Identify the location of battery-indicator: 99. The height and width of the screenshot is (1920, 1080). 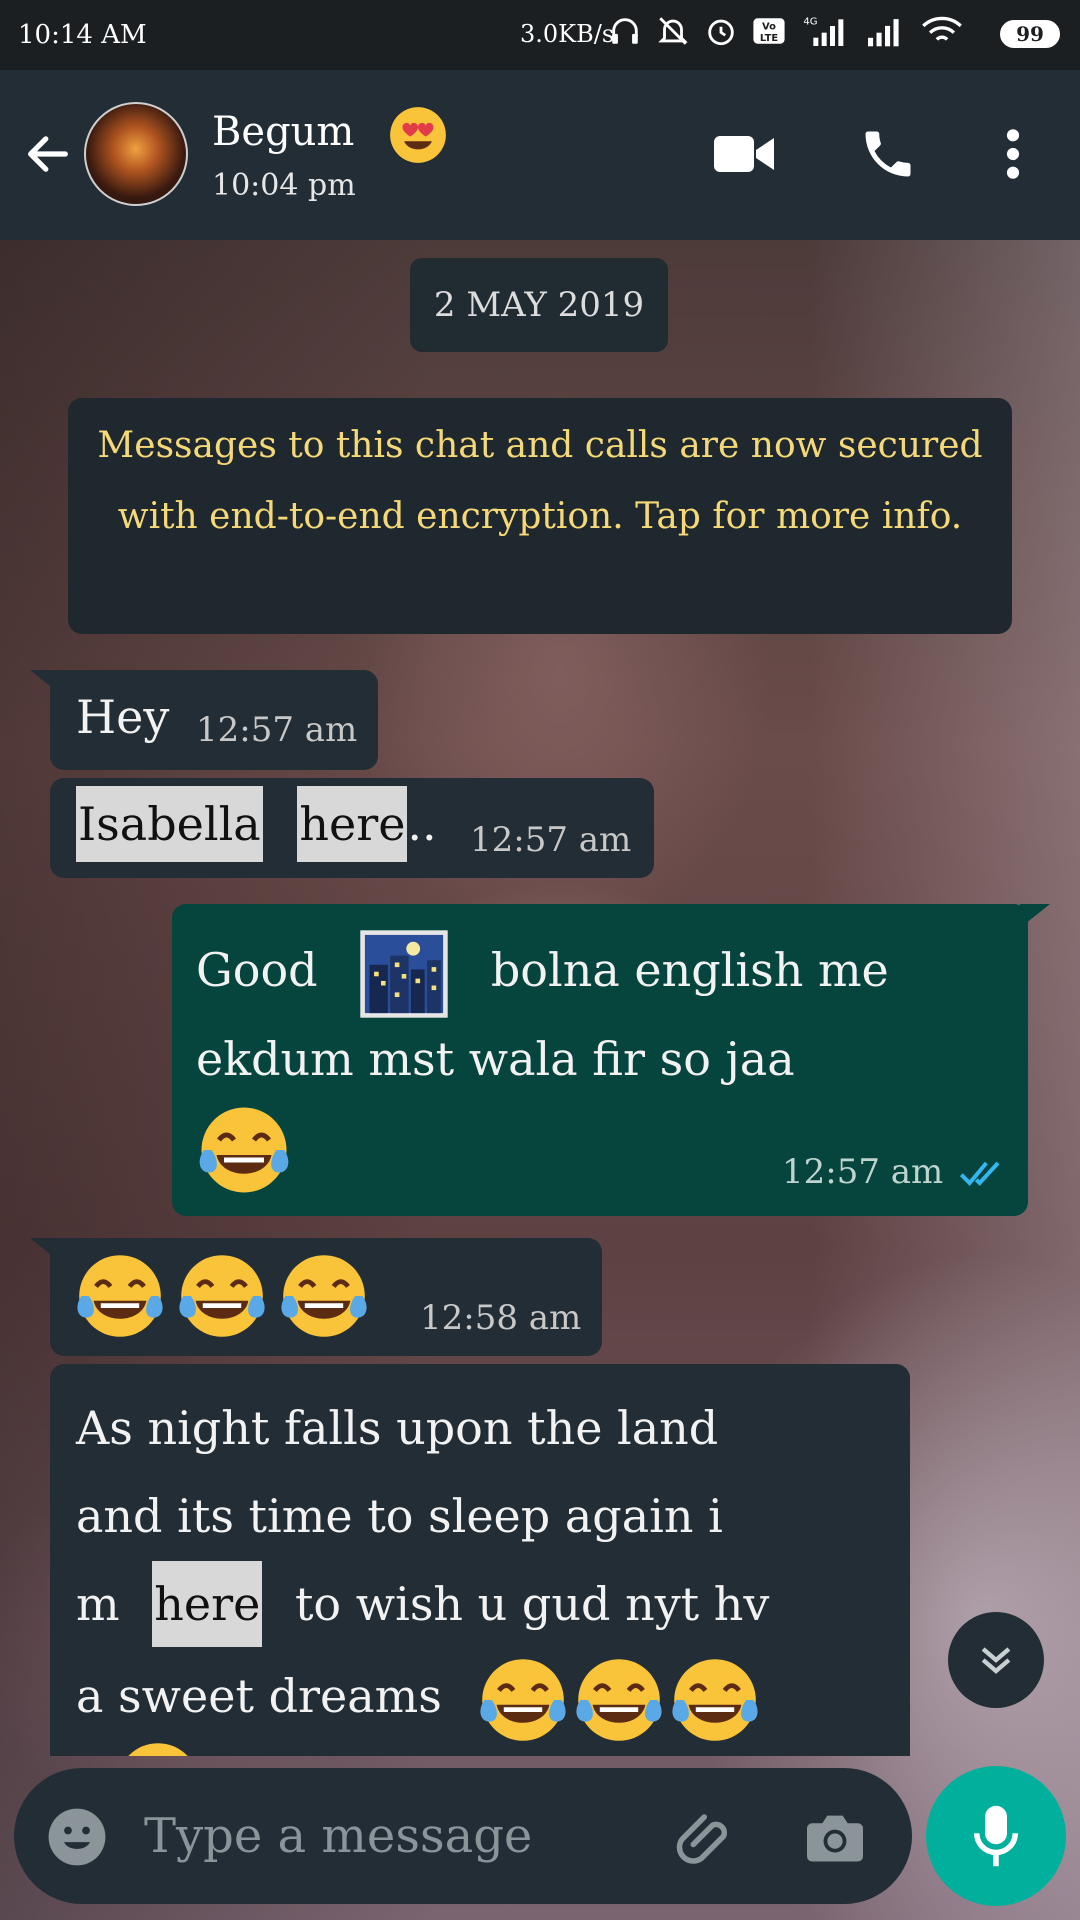
(1030, 34).